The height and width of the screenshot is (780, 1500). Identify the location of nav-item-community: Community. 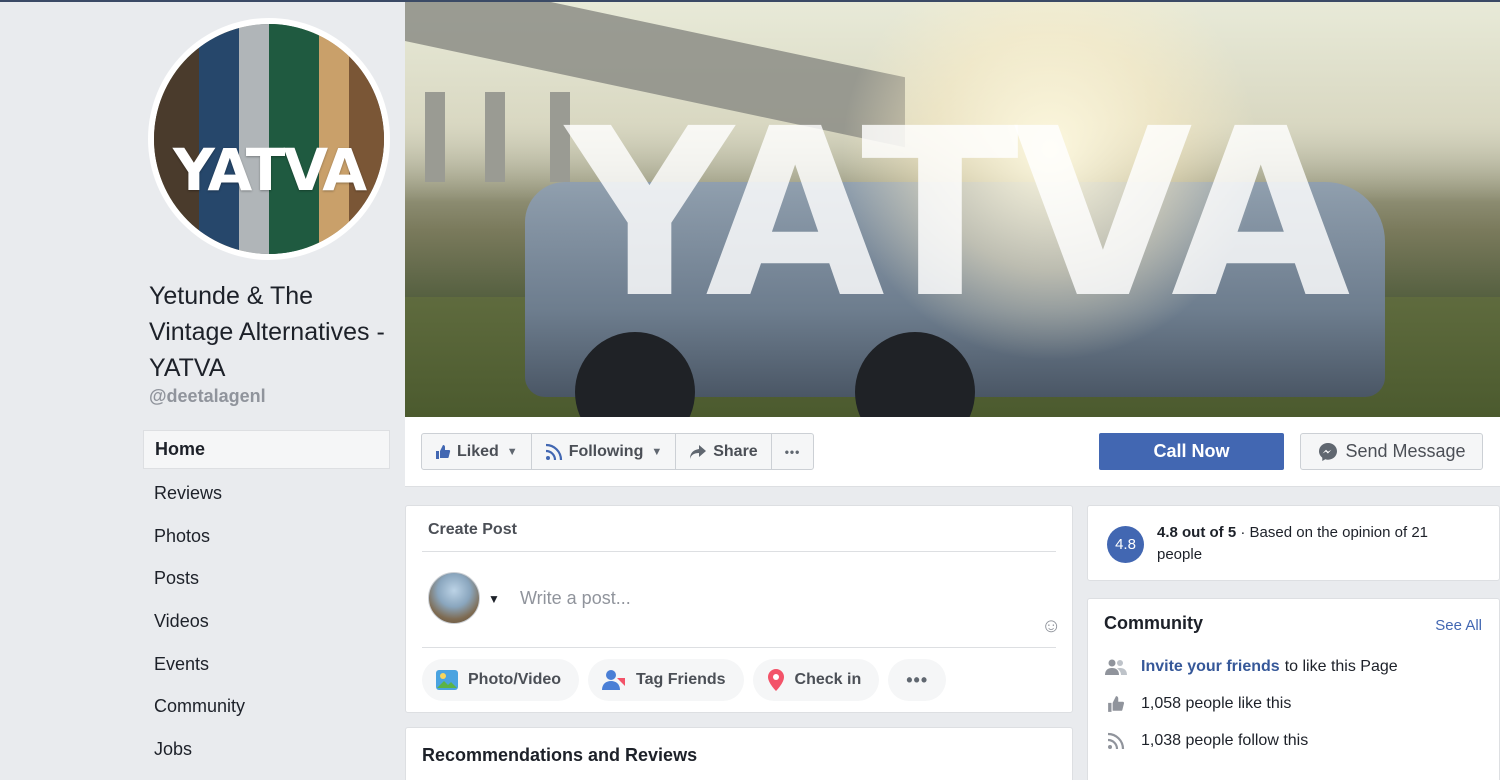
(266, 706).